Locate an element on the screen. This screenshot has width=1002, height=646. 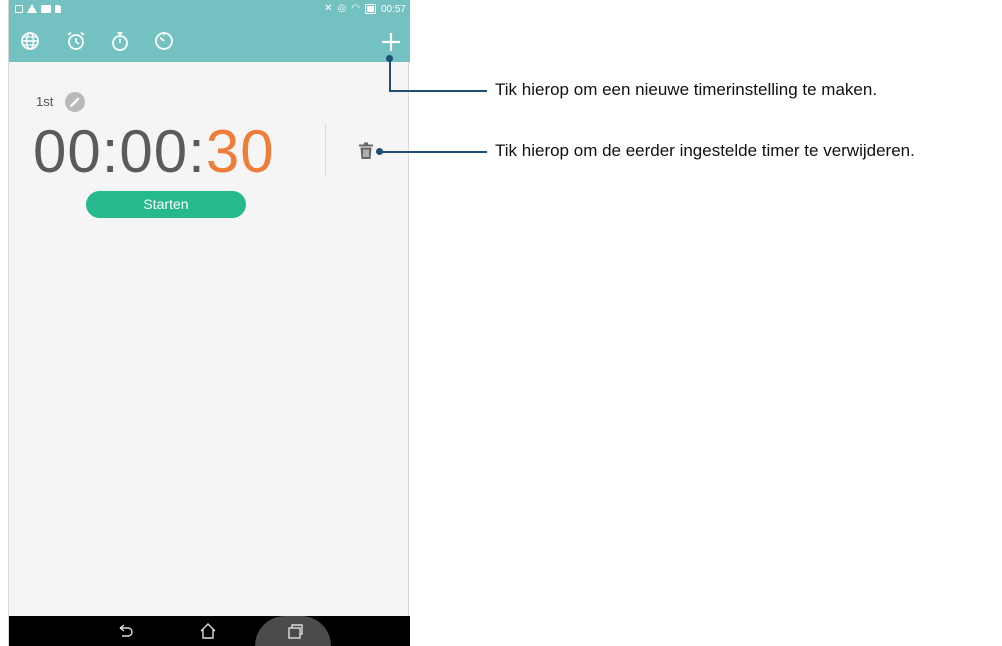
timer-name-label: 1st is located at coordinates (45, 101).